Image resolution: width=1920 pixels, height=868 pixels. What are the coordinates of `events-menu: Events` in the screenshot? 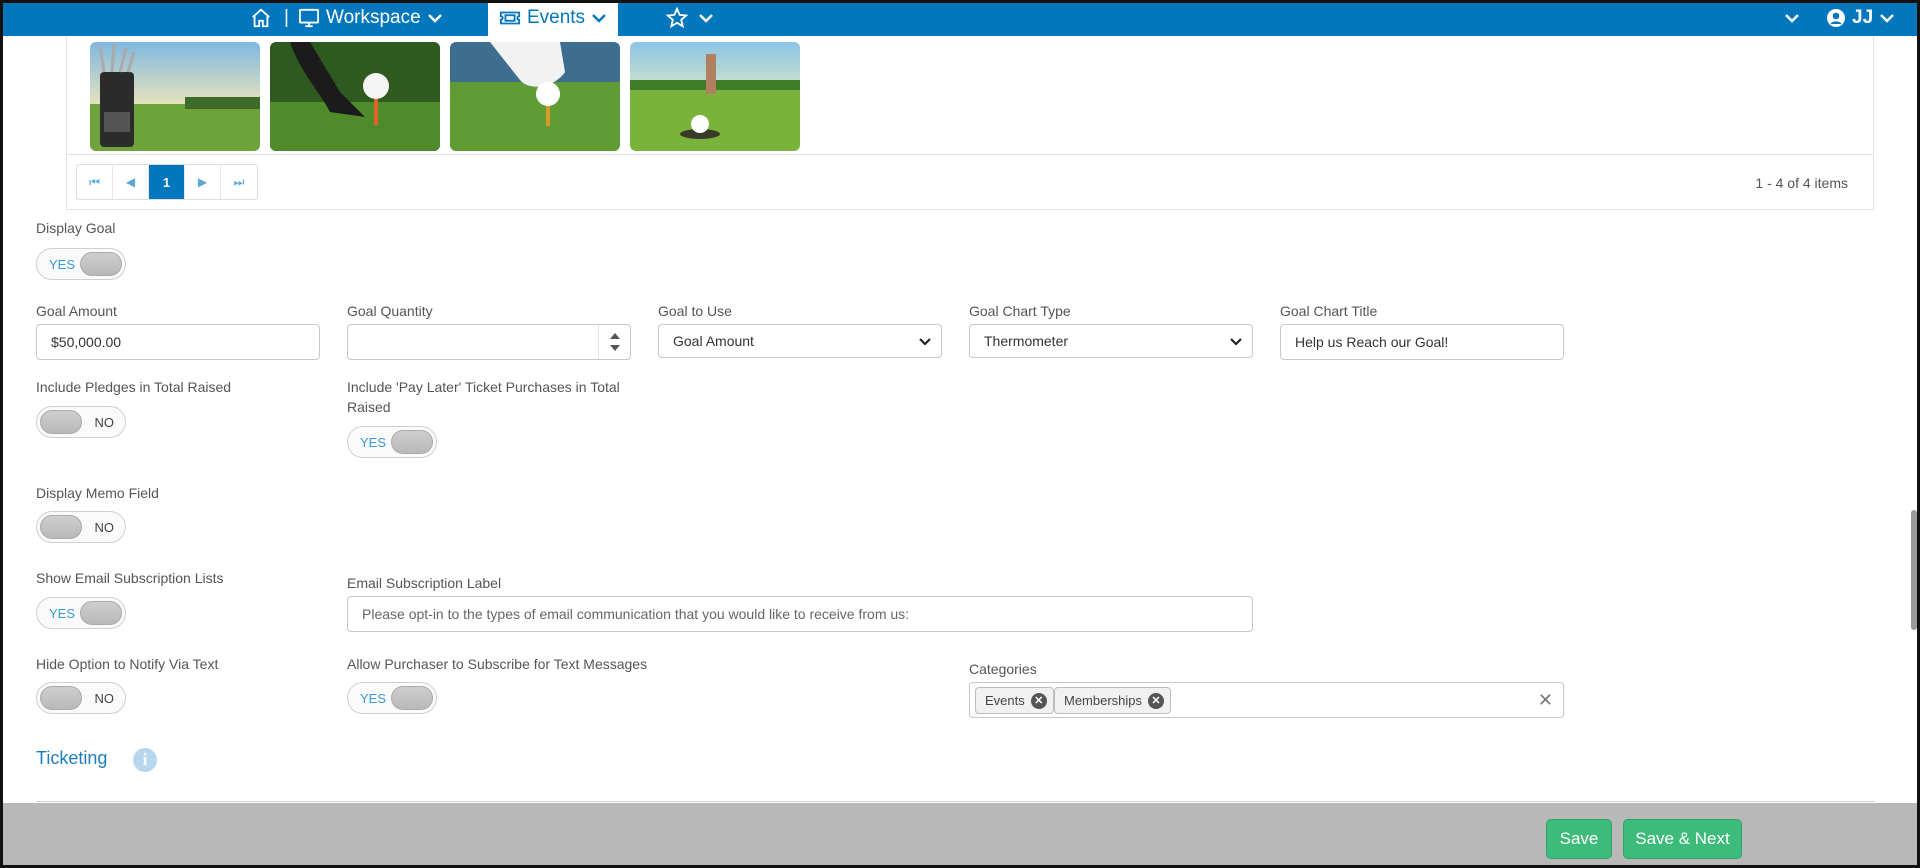 It's located at (553, 18).